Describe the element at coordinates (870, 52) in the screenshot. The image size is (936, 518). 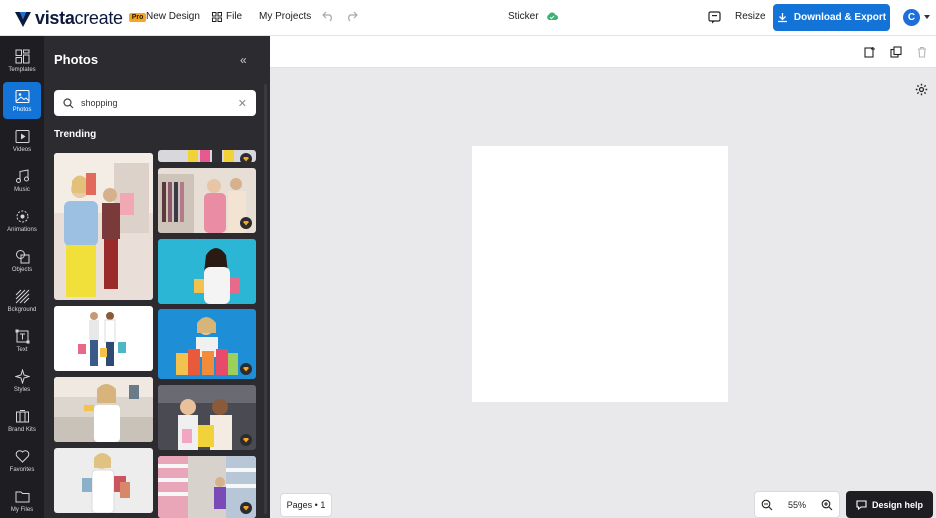
I see `add-page-icon` at that location.